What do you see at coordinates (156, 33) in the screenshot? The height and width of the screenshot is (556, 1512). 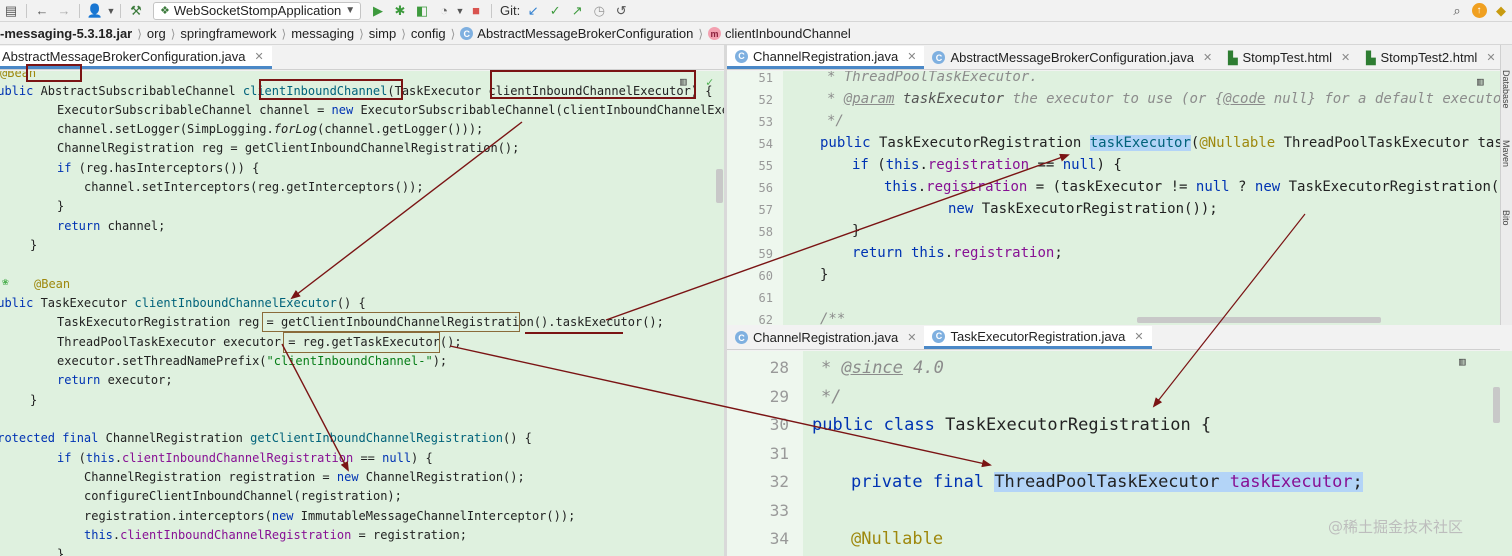 I see `breadcrumb-item: org` at bounding box center [156, 33].